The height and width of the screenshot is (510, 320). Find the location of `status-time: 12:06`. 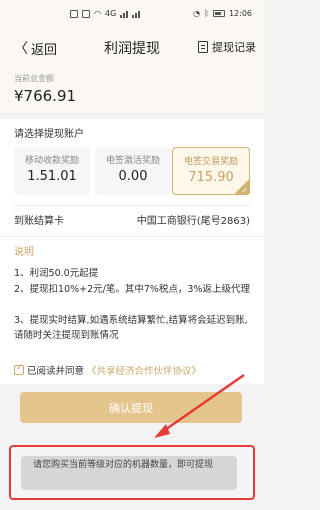

status-time: 12:06 is located at coordinates (240, 13).